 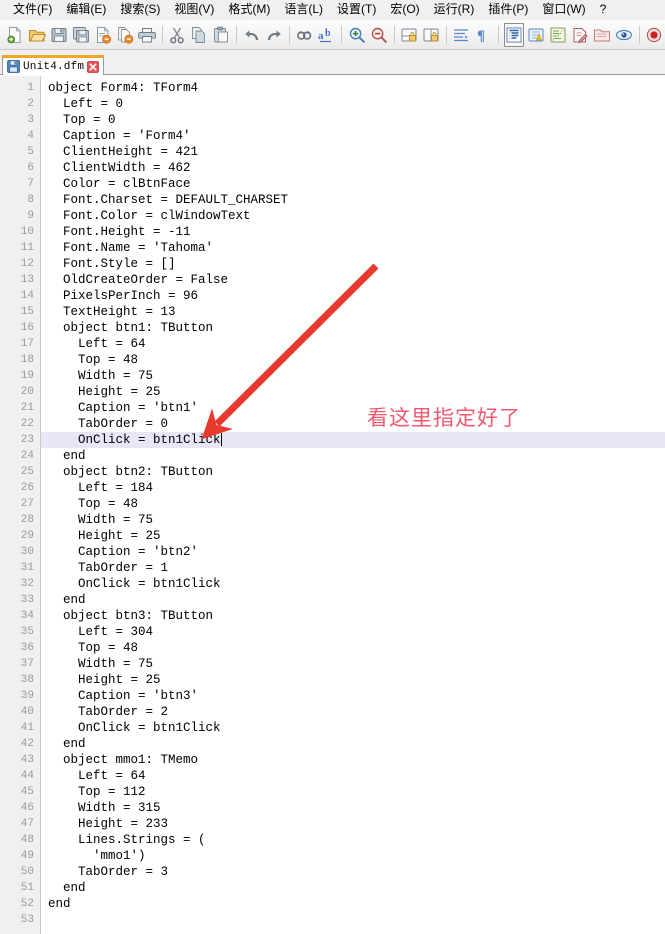 What do you see at coordinates (353, 120) in the screenshot?
I see `code-line: Top = 0` at bounding box center [353, 120].